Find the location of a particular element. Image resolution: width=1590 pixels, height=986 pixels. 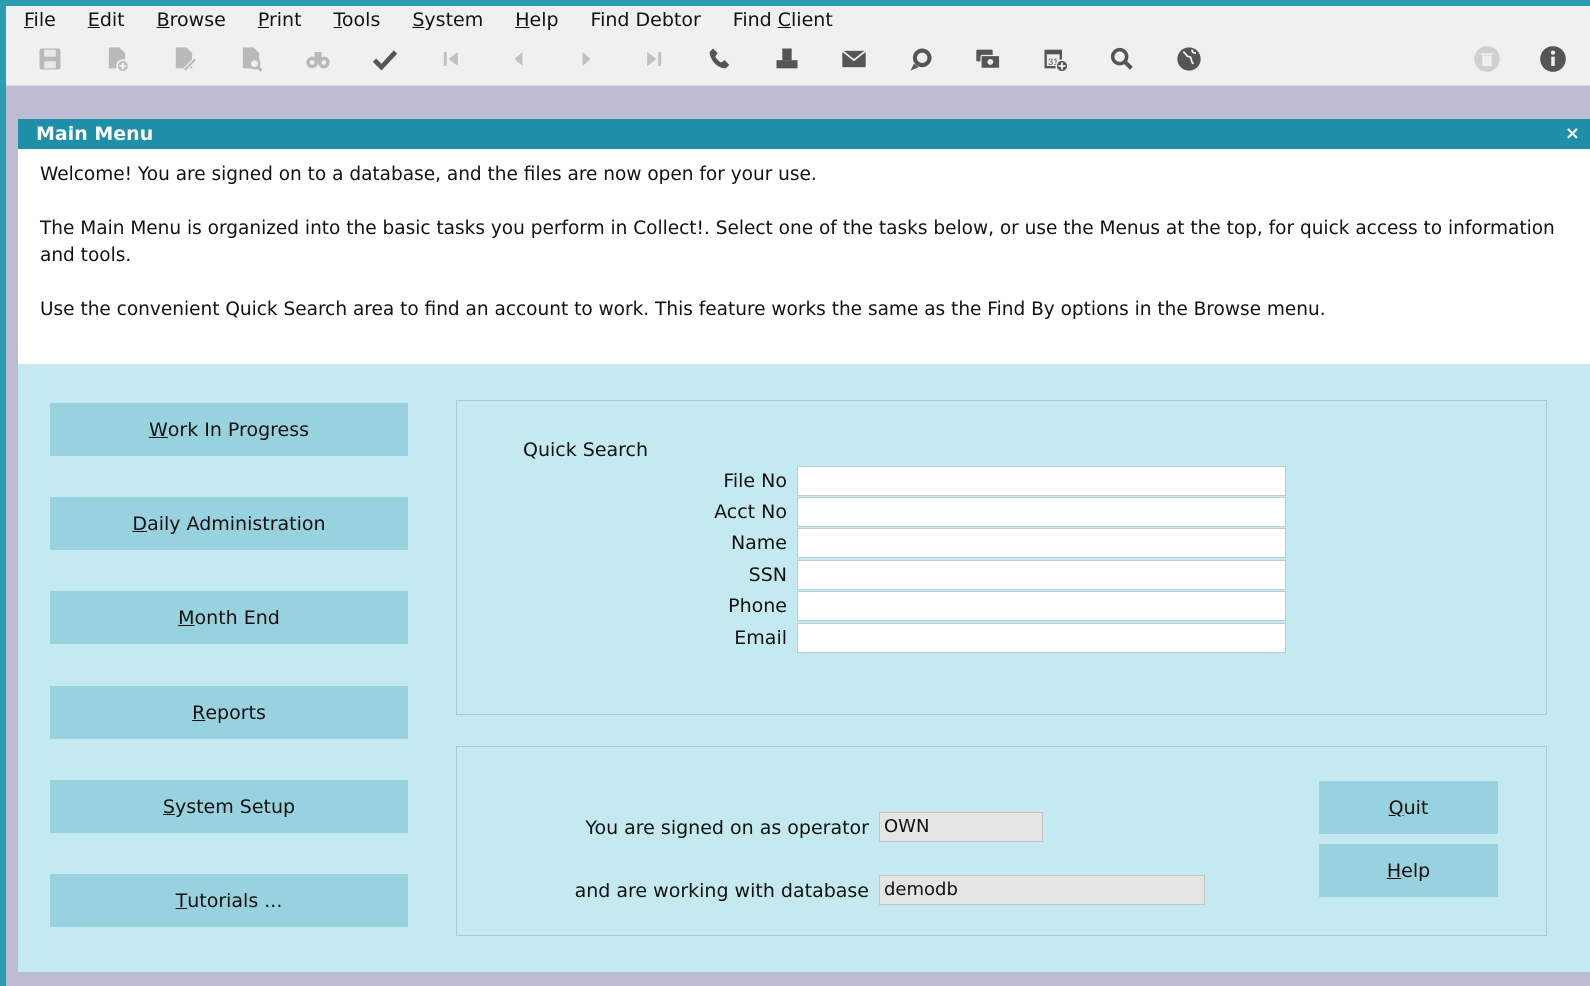

name-label: Name is located at coordinates (758, 543).